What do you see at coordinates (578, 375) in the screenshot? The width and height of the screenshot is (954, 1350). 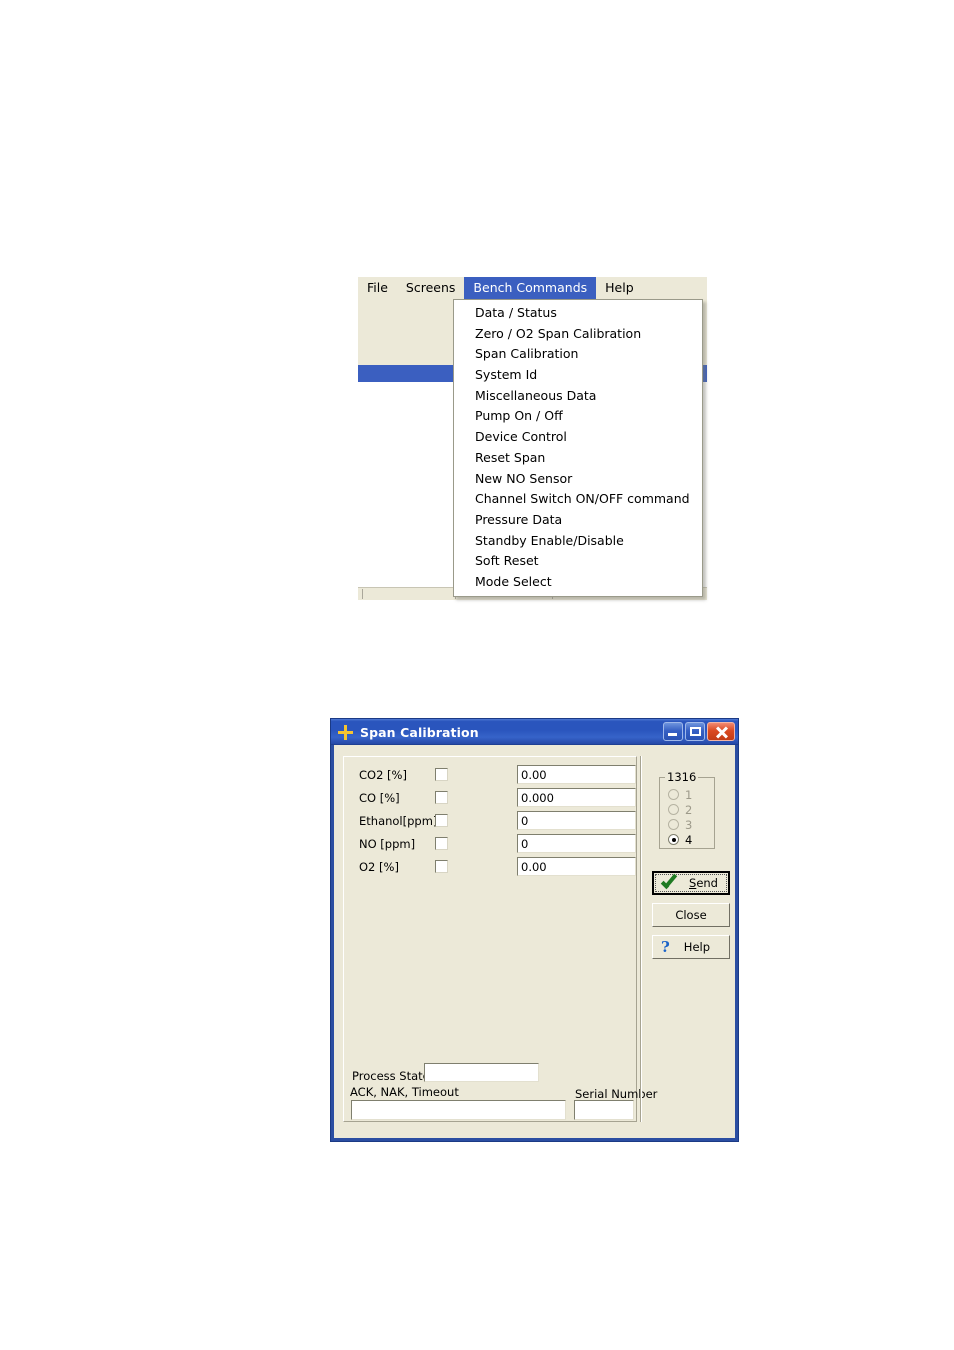 I see `menu-item-system-id: System Id` at bounding box center [578, 375].